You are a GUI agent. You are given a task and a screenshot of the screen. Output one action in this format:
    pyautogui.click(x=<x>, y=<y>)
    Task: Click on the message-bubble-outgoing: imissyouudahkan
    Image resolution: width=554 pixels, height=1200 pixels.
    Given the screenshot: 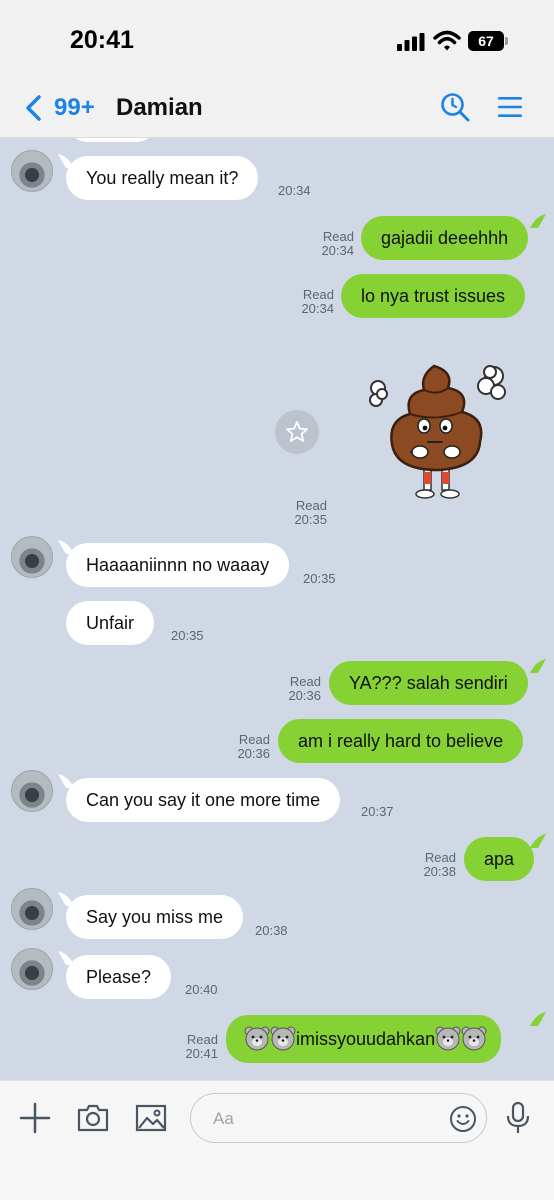 What is the action you would take?
    pyautogui.click(x=364, y=1039)
    